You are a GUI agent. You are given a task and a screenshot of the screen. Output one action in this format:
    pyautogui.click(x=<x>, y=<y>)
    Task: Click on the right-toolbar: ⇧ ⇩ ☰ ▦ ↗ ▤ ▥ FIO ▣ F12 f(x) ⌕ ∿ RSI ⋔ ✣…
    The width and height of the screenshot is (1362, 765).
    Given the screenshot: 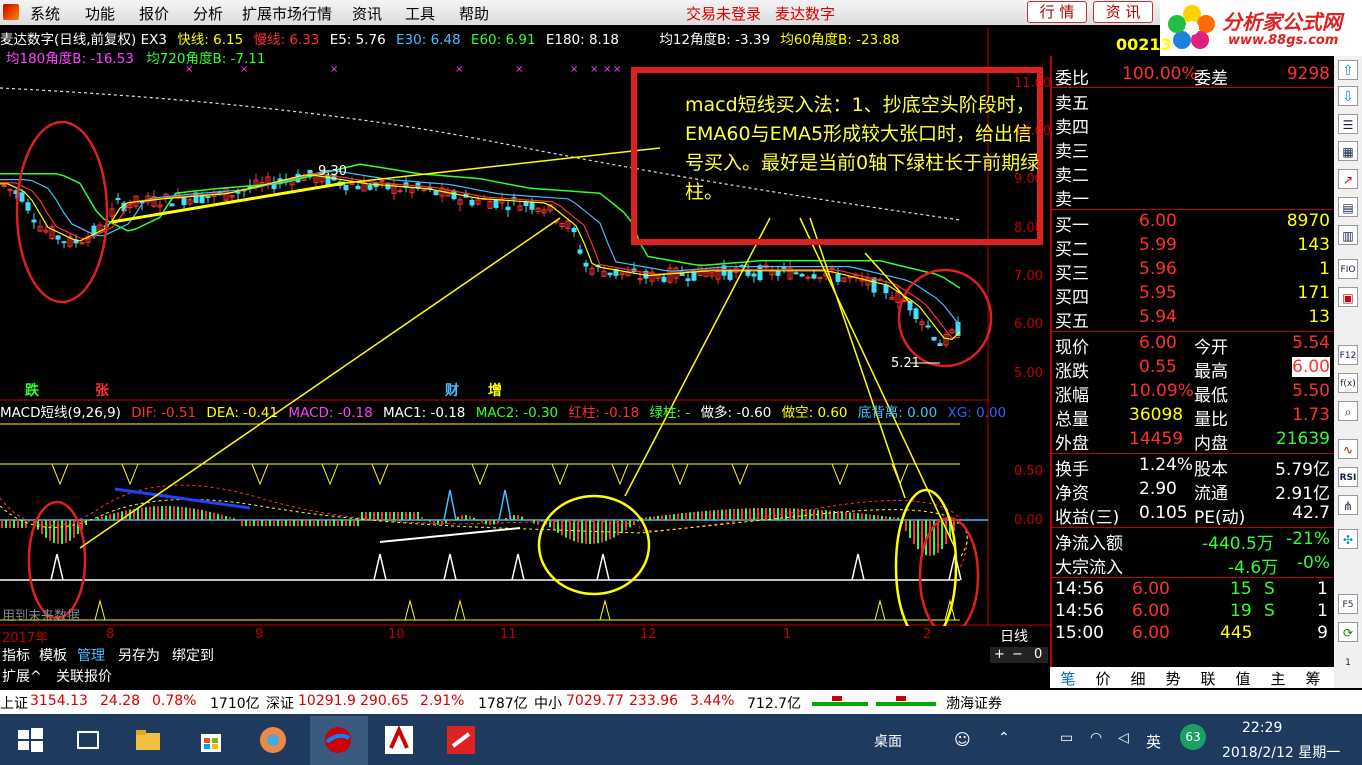 What is the action you would take?
    pyautogui.click(x=1348, y=372)
    